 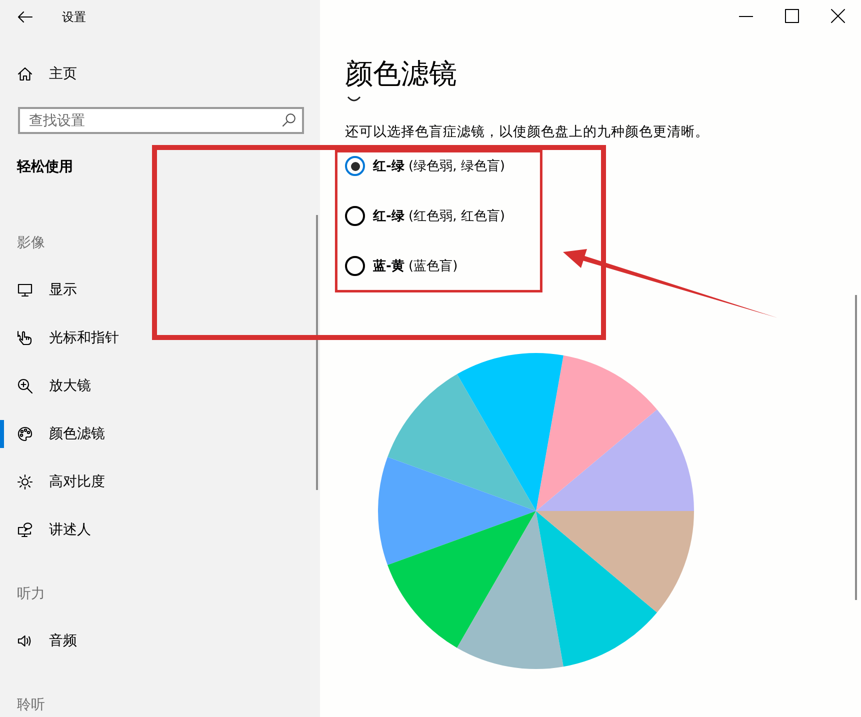 I want to click on monitor-speech-icon, so click(x=25, y=530).